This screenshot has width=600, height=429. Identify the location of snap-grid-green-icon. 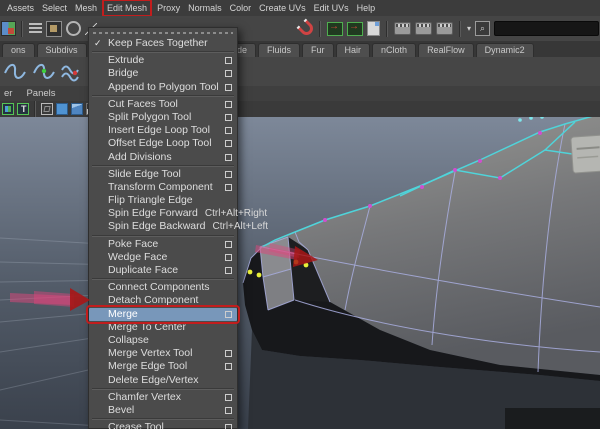
(8, 109).